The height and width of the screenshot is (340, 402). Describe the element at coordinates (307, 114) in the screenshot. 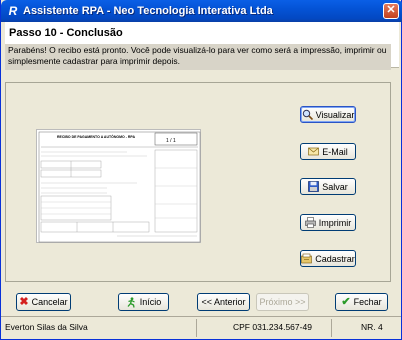

I see `magnifier-icon` at that location.